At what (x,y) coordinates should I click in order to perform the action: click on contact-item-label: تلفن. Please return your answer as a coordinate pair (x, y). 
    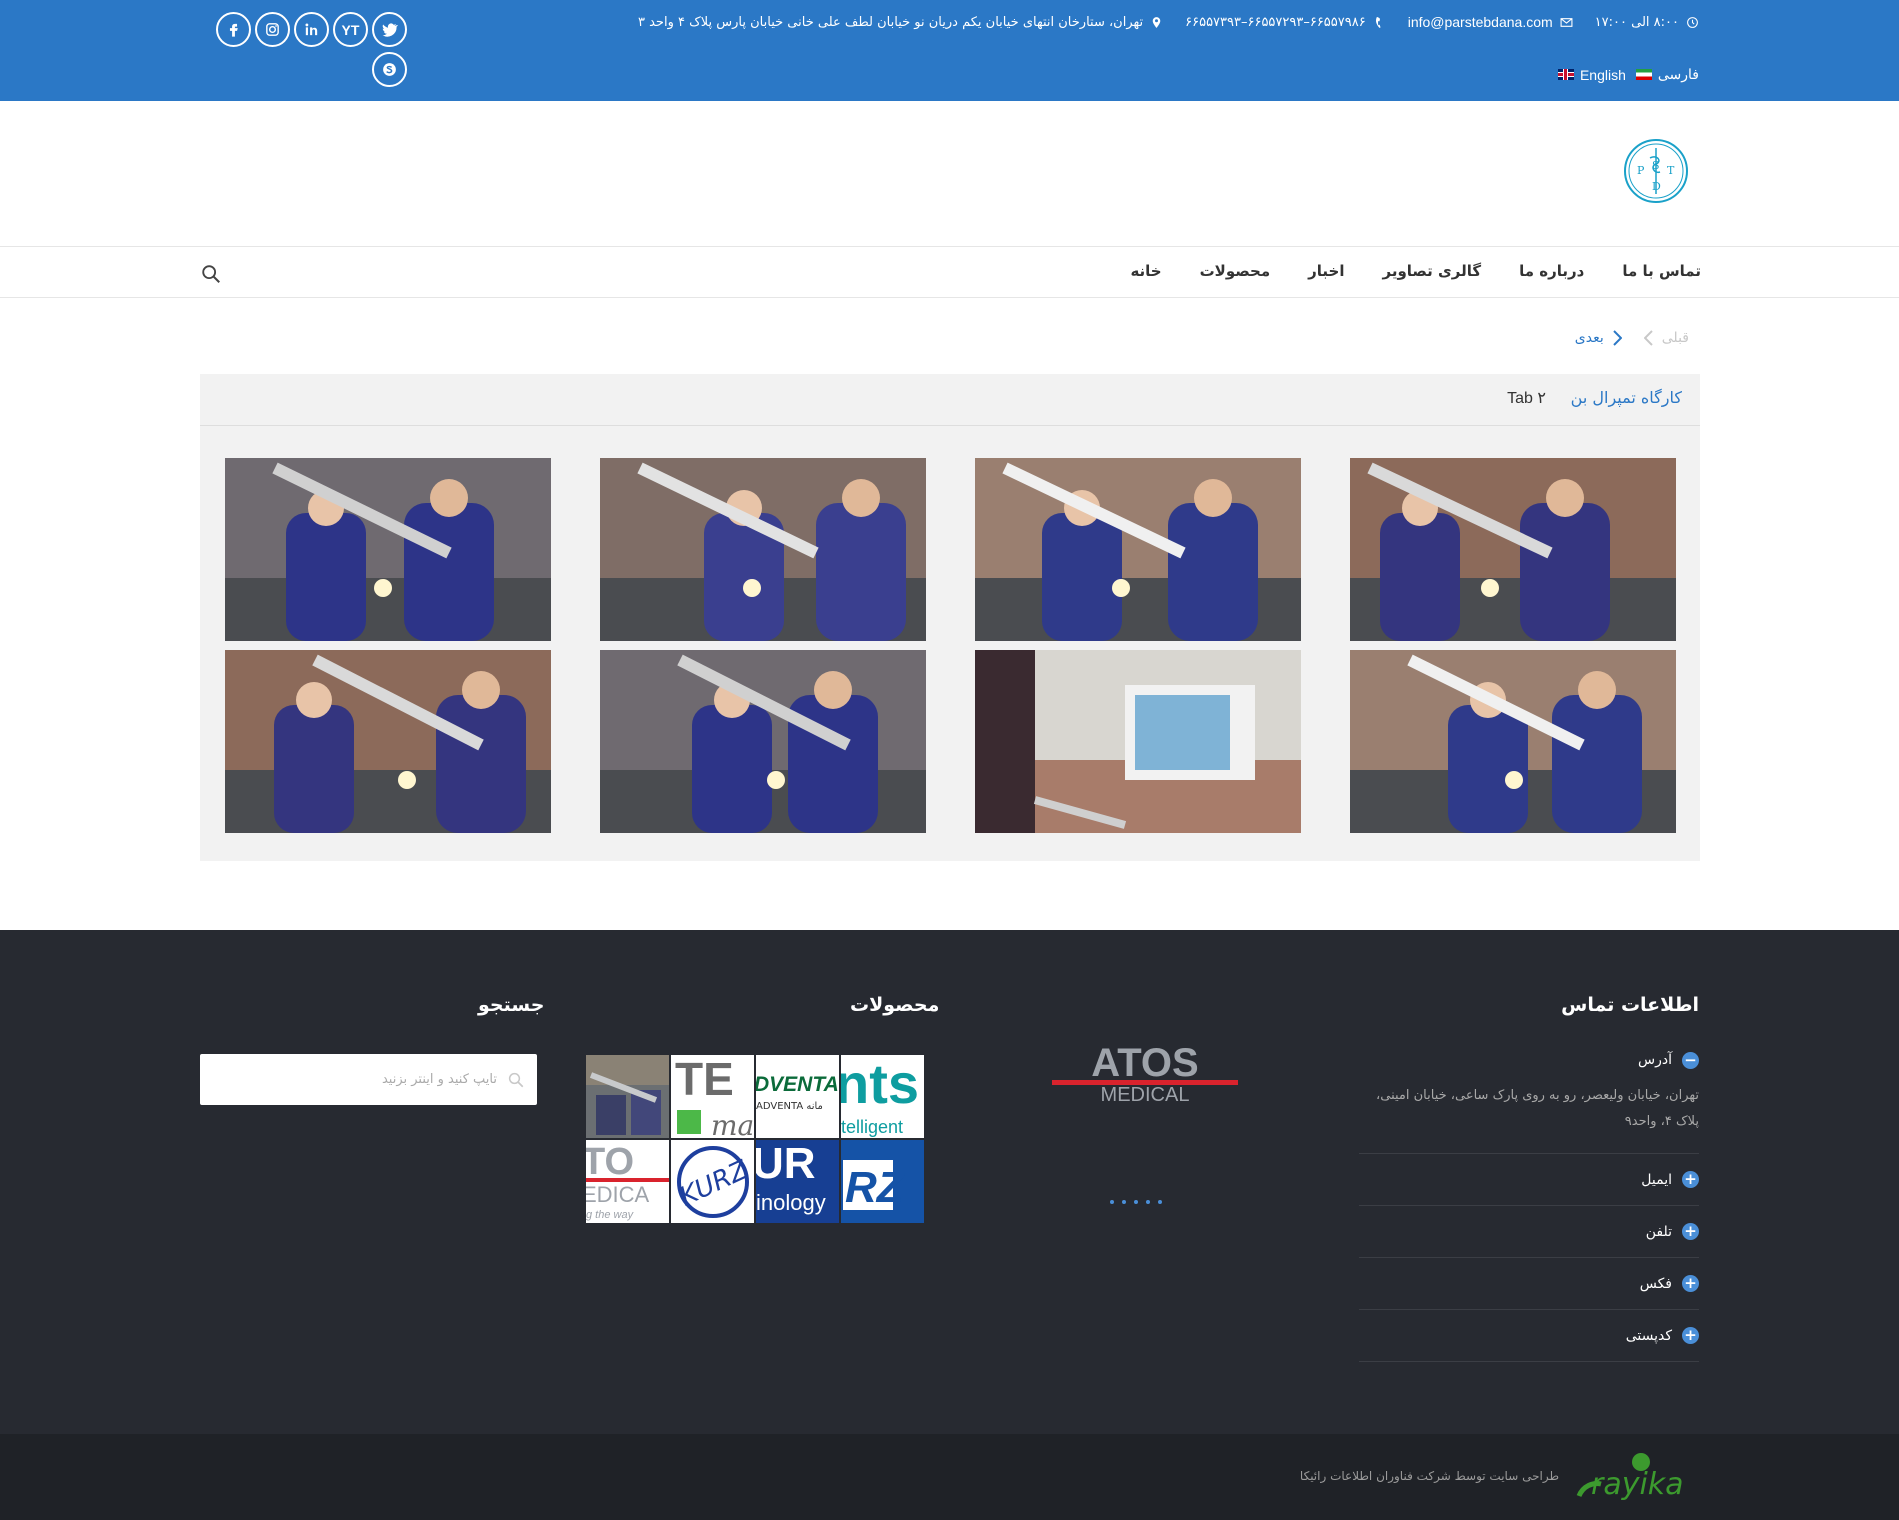
    Looking at the image, I should click on (1658, 1231).